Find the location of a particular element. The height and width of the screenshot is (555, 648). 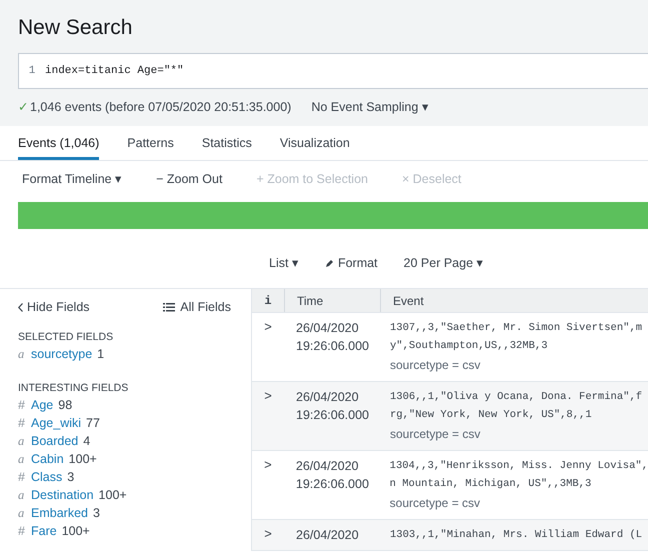

hide-fields-link: Hide Fields is located at coordinates (54, 307).